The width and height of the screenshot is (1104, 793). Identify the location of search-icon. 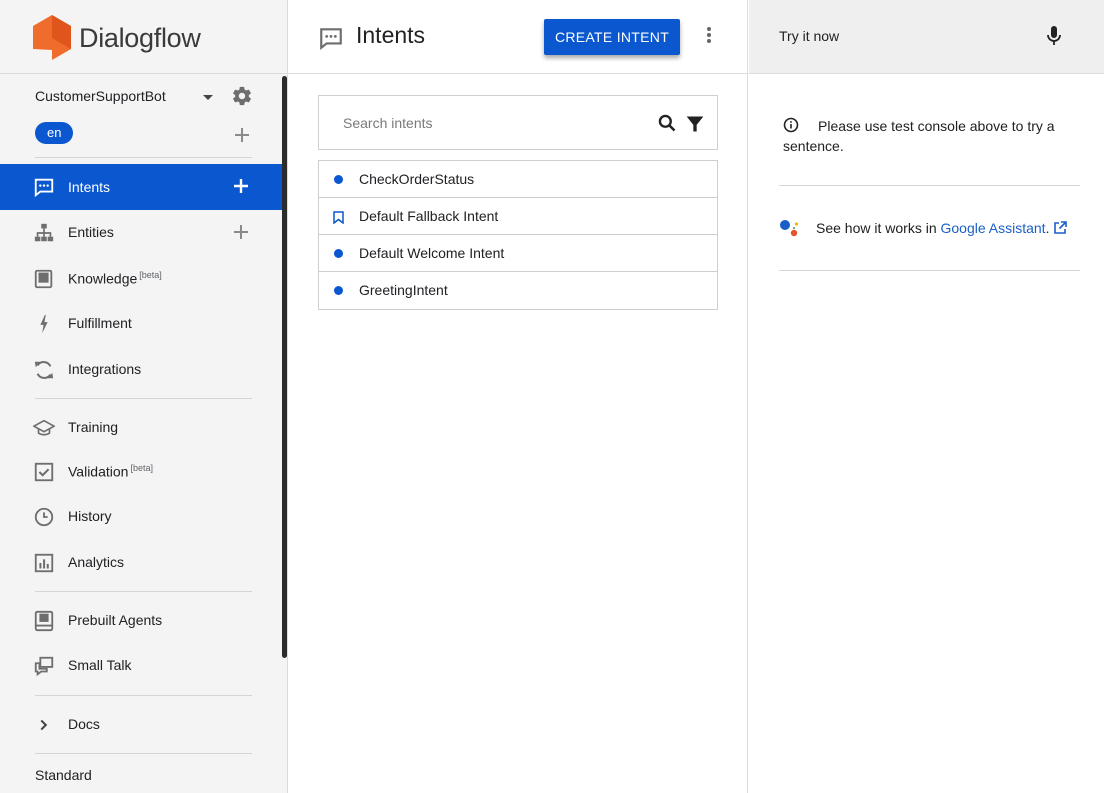
(667, 123).